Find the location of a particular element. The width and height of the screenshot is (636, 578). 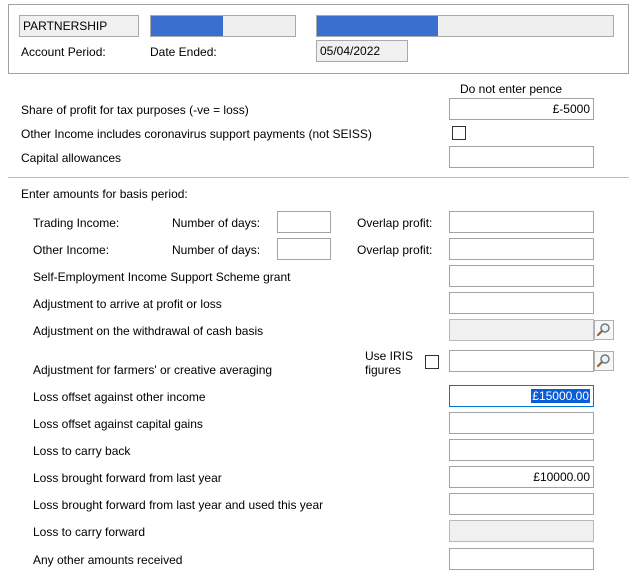

date-ended-field: 05/04/2022 is located at coordinates (362, 51).